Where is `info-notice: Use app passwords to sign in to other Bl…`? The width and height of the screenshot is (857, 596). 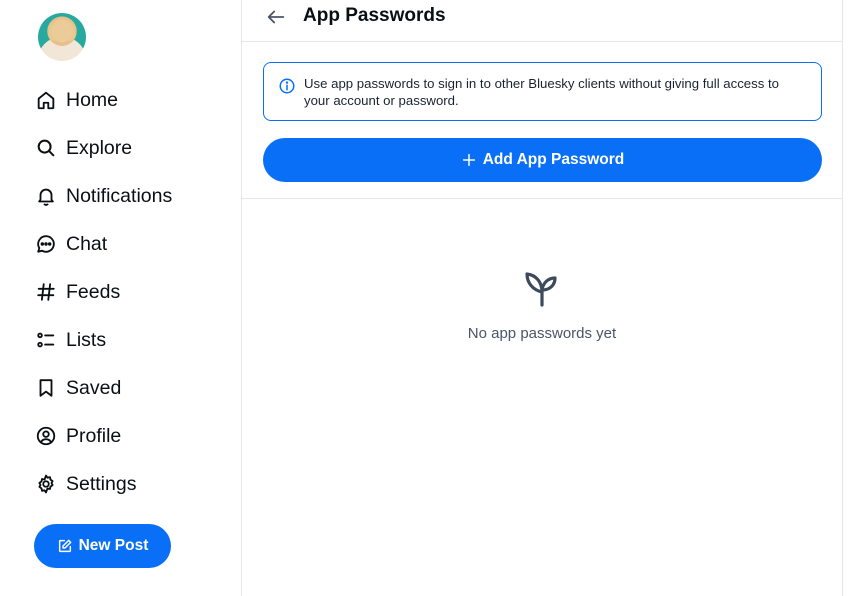 info-notice: Use app passwords to sign in to other Bl… is located at coordinates (542, 91).